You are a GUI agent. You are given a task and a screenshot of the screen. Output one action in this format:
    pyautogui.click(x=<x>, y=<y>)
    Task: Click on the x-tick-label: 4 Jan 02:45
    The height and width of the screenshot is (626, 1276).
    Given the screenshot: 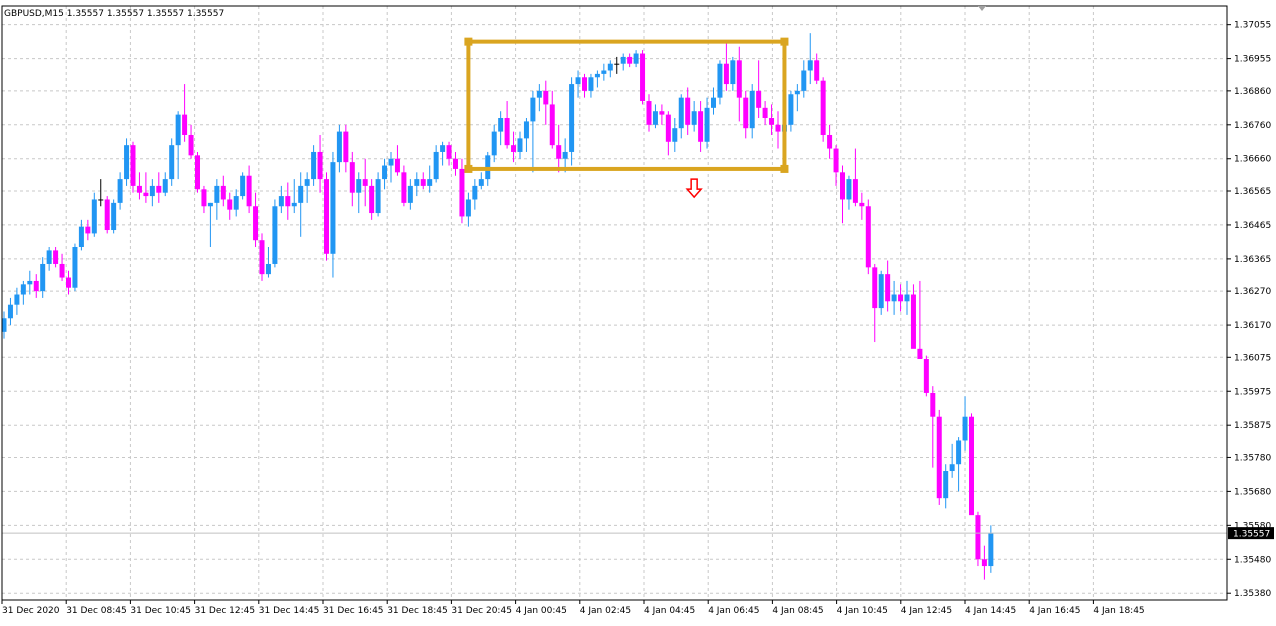 What is the action you would take?
    pyautogui.click(x=605, y=611)
    